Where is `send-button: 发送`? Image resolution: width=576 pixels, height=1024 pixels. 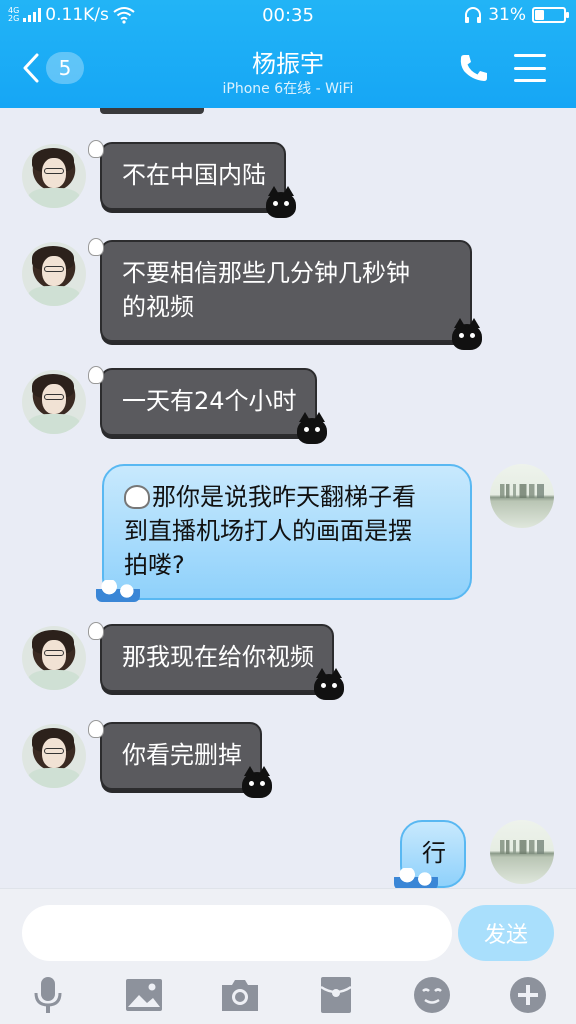
send-button: 发送 is located at coordinates (506, 933).